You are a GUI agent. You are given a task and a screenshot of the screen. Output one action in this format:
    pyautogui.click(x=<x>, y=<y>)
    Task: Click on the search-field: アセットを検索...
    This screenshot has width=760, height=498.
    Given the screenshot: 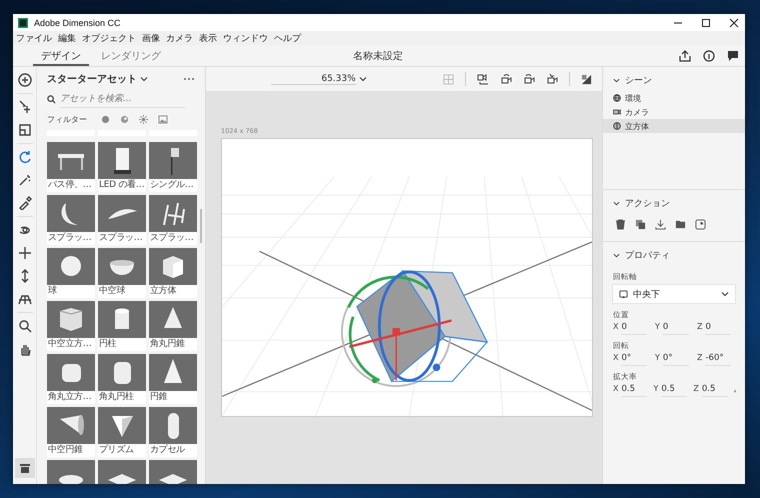 What is the action you would take?
    pyautogui.click(x=122, y=99)
    